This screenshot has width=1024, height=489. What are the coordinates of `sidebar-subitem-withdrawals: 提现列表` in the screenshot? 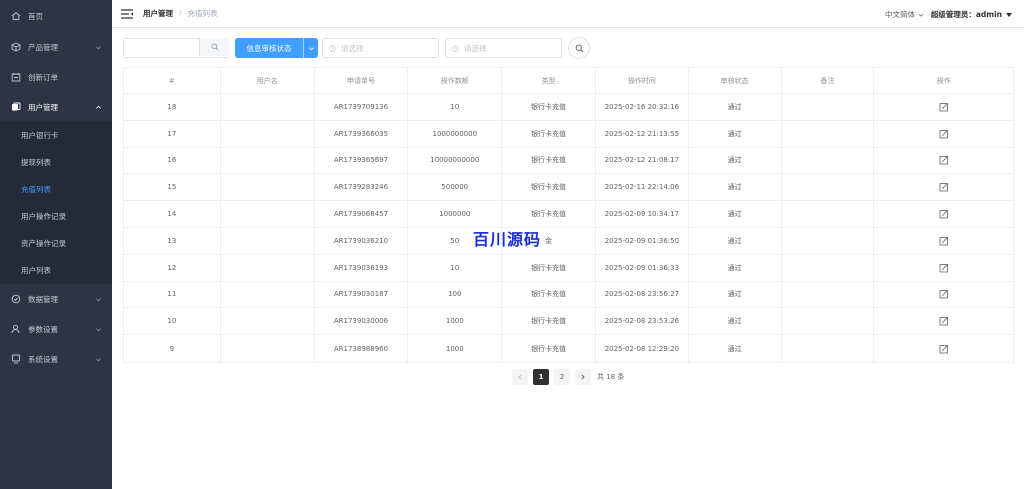 It's located at (56, 162).